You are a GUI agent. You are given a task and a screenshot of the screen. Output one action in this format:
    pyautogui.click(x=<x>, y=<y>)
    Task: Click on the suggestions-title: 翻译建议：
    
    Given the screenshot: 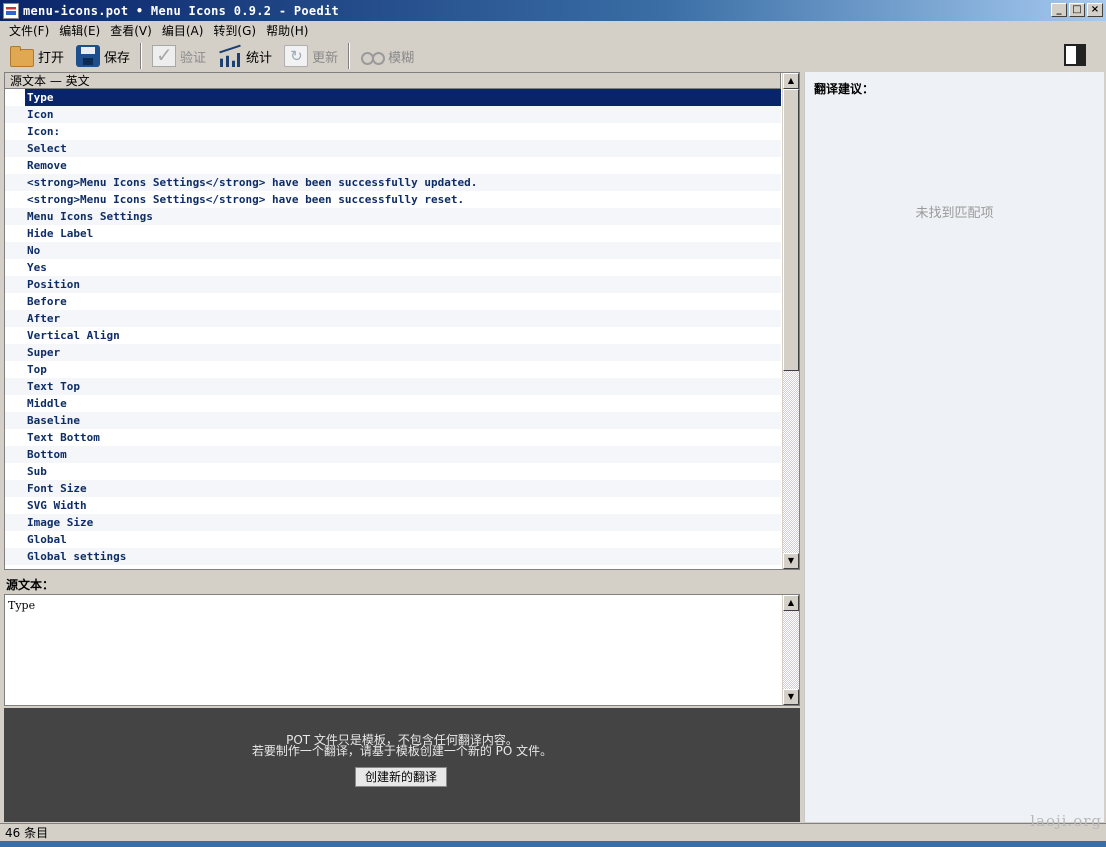 What is the action you would take?
    pyautogui.click(x=844, y=89)
    